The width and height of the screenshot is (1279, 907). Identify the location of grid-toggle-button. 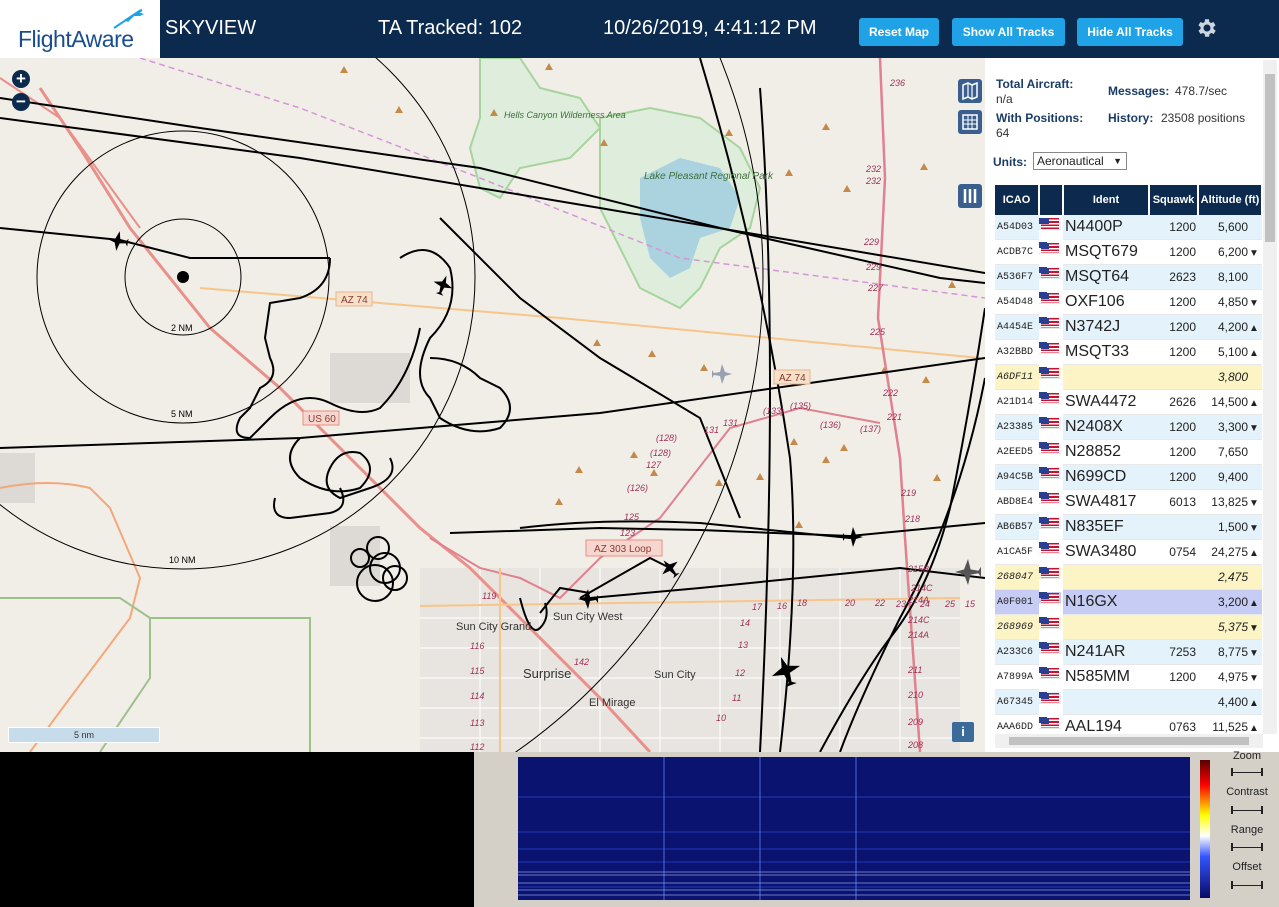
(970, 122).